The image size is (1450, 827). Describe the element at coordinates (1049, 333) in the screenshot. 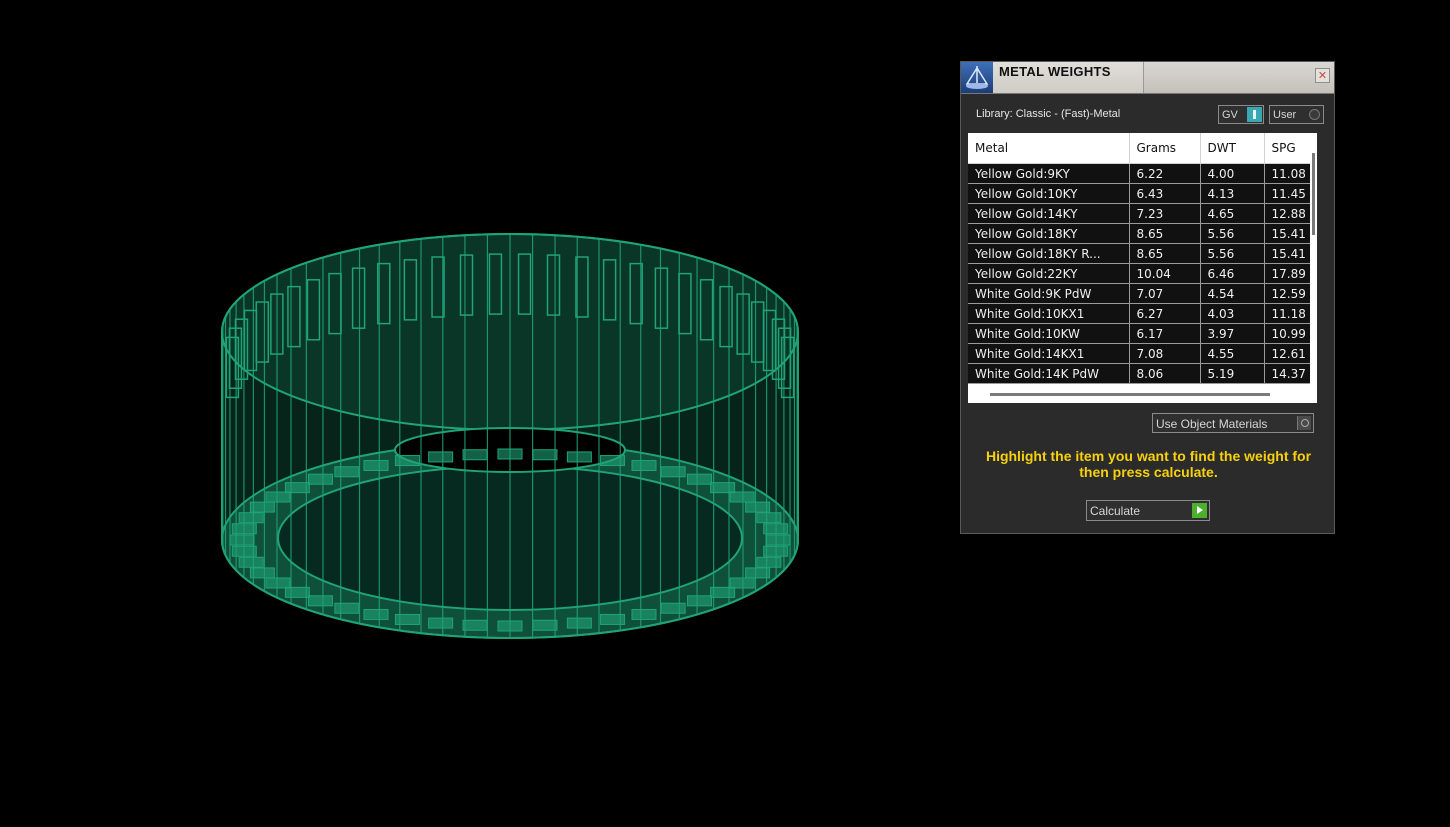

I see `cell-metal: White Gold:10KW` at that location.